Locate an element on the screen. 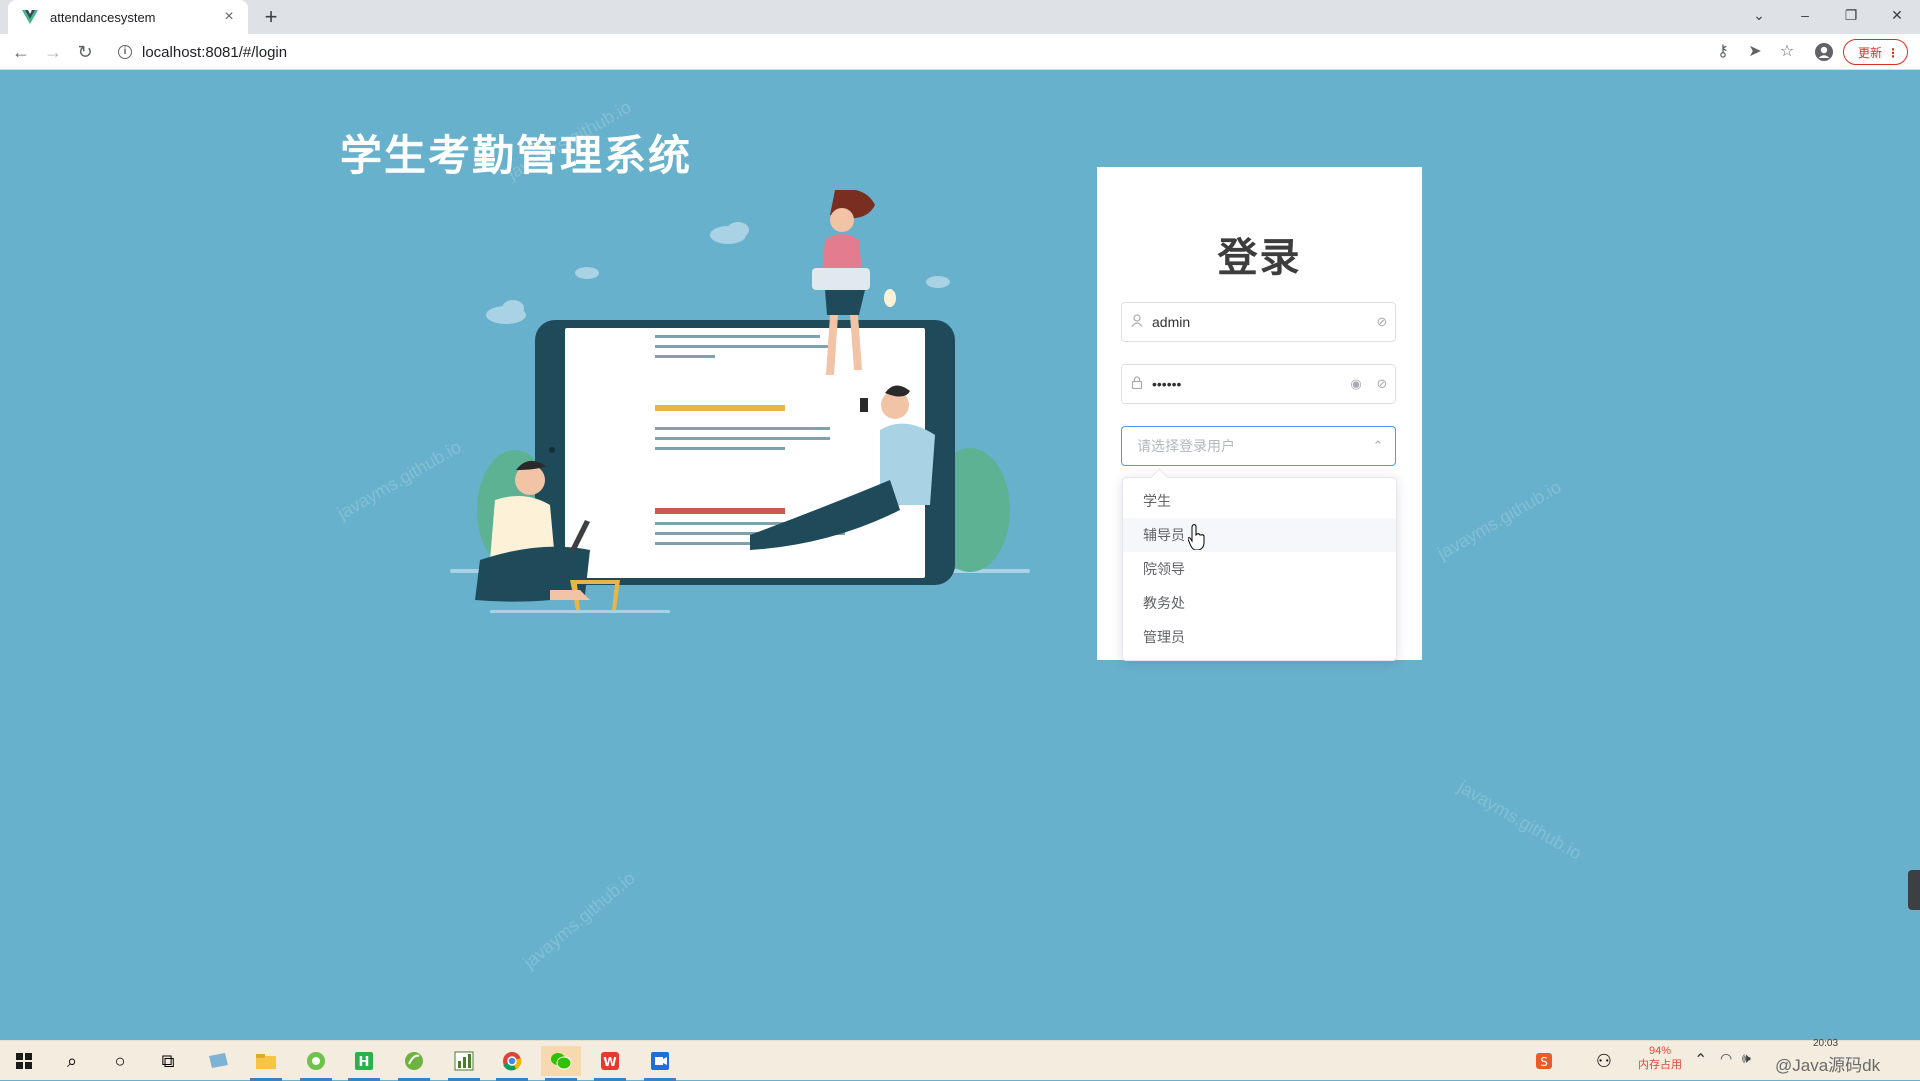 The image size is (1920, 1081). send-icon: ➤ is located at coordinates (1755, 52).